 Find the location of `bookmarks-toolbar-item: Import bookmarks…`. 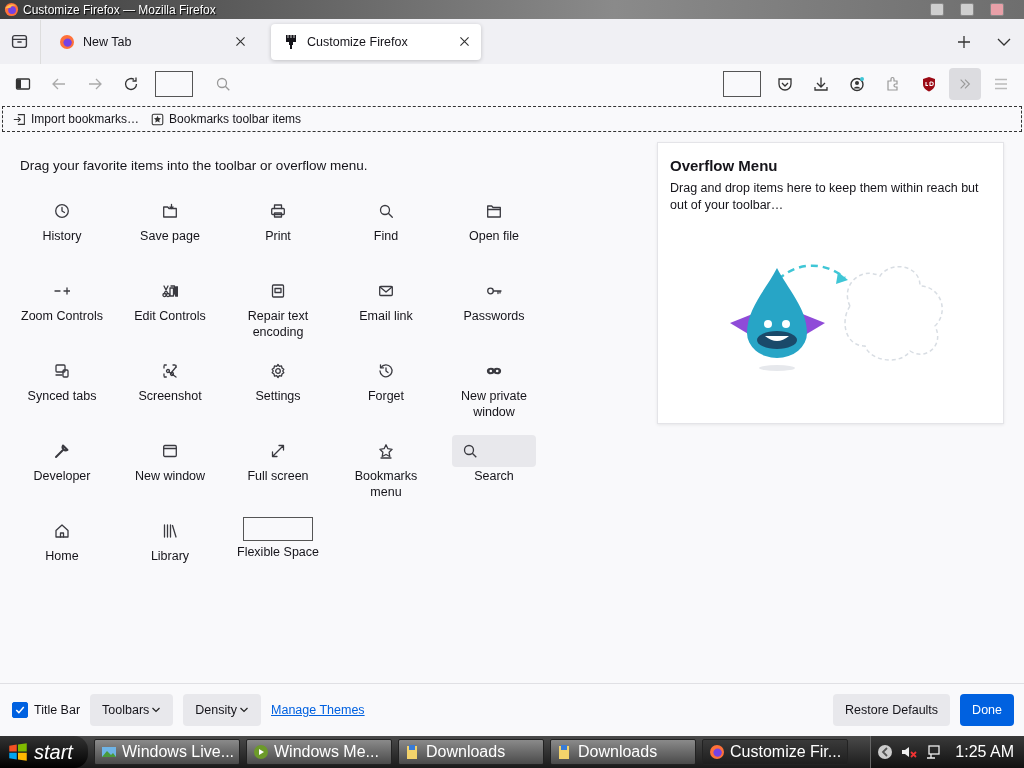

bookmarks-toolbar-item: Import bookmarks… is located at coordinates (85, 119).